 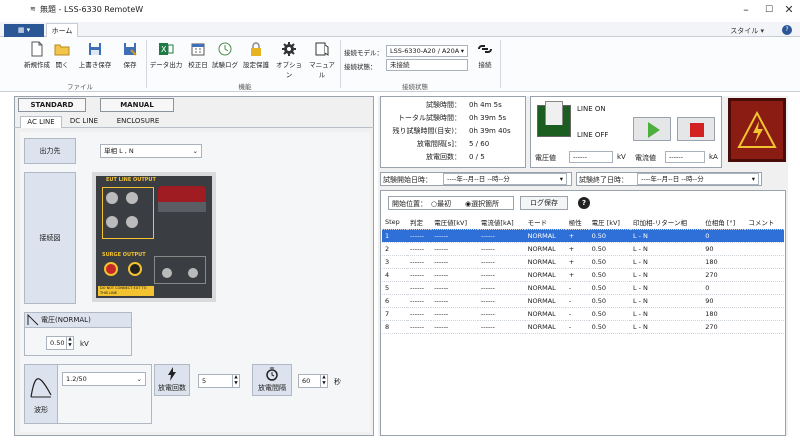 I want to click on test-log-button: 試験ログ, so click(x=225, y=55).